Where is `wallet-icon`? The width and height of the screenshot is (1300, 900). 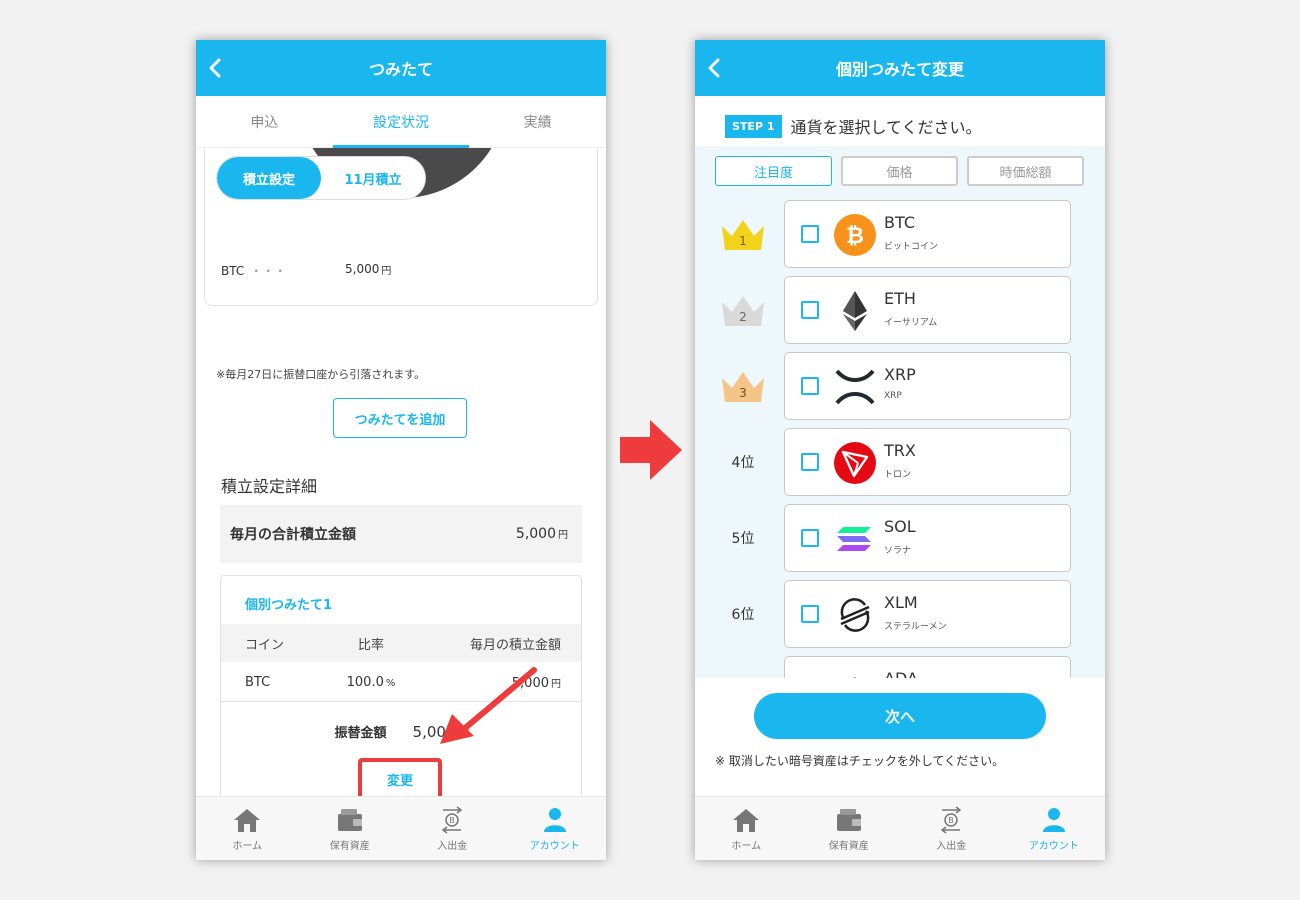
wallet-icon is located at coordinates (848, 819).